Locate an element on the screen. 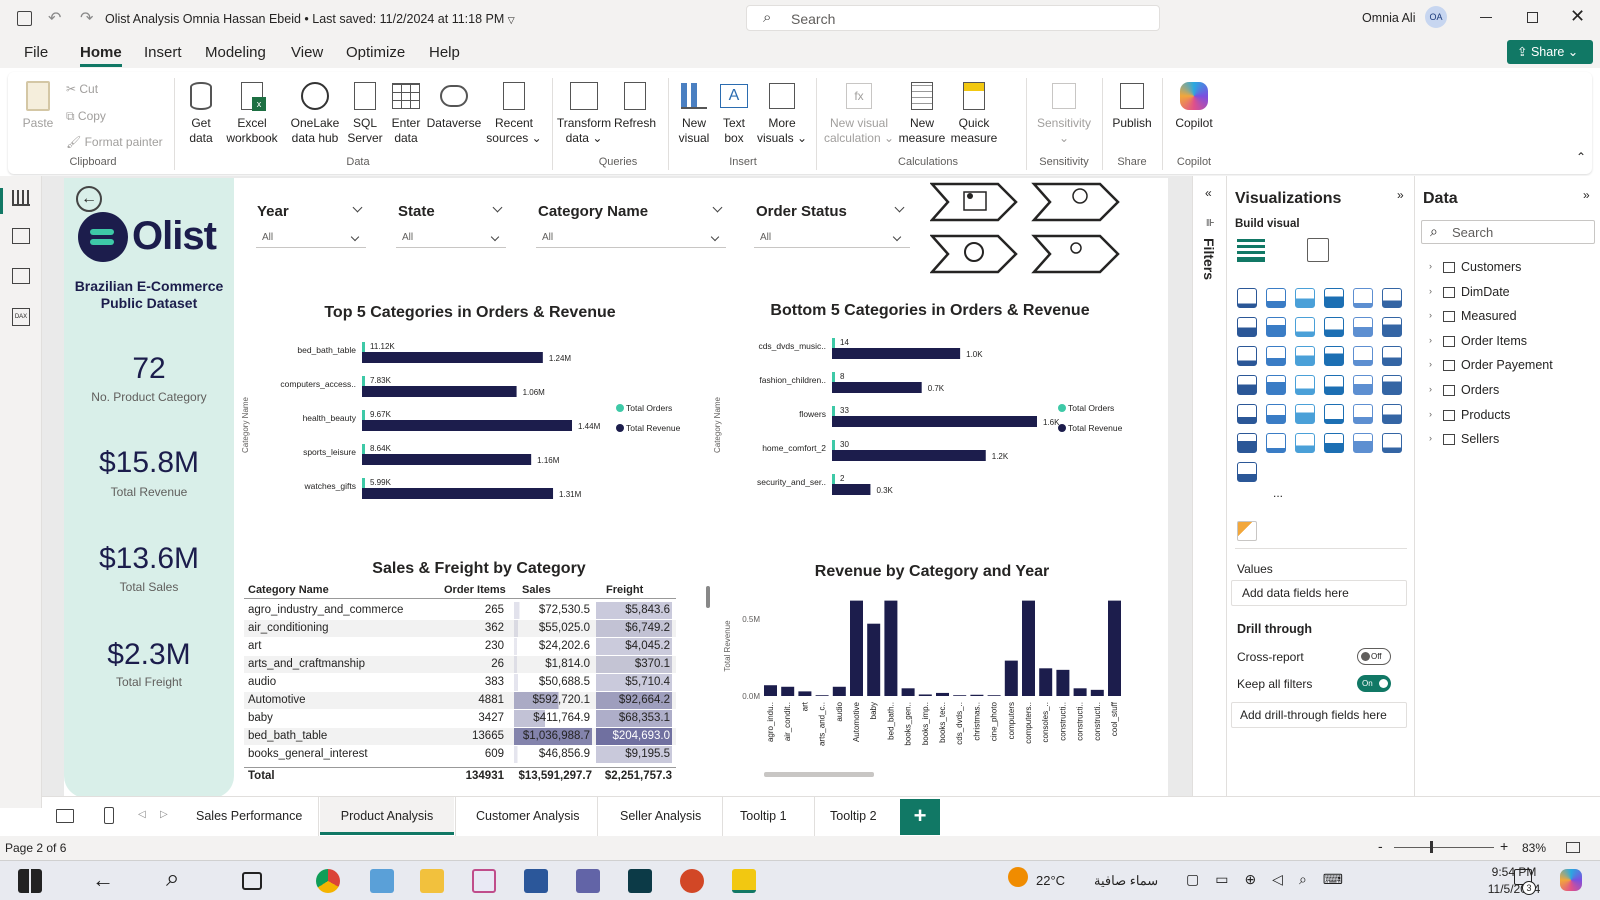 Image resolution: width=1600 pixels, height=900 pixels. more-visuals-button: More visuals ⌄ is located at coordinates (782, 113).